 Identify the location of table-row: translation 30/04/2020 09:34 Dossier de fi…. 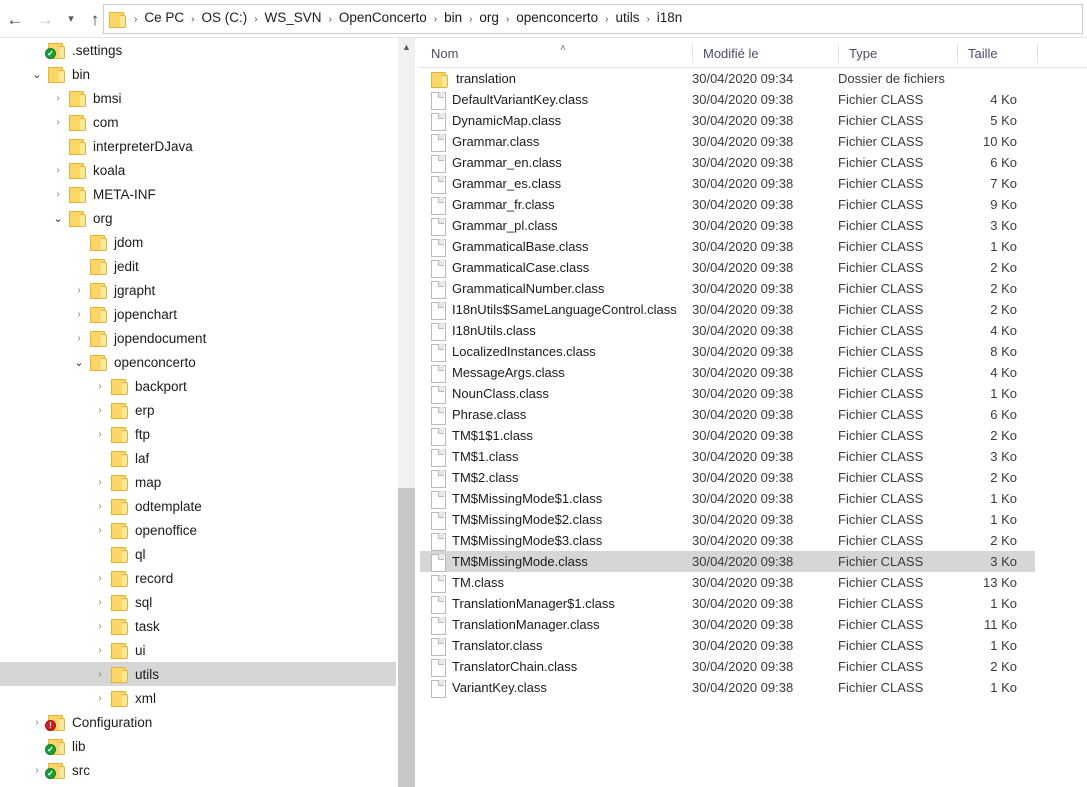
(727, 78).